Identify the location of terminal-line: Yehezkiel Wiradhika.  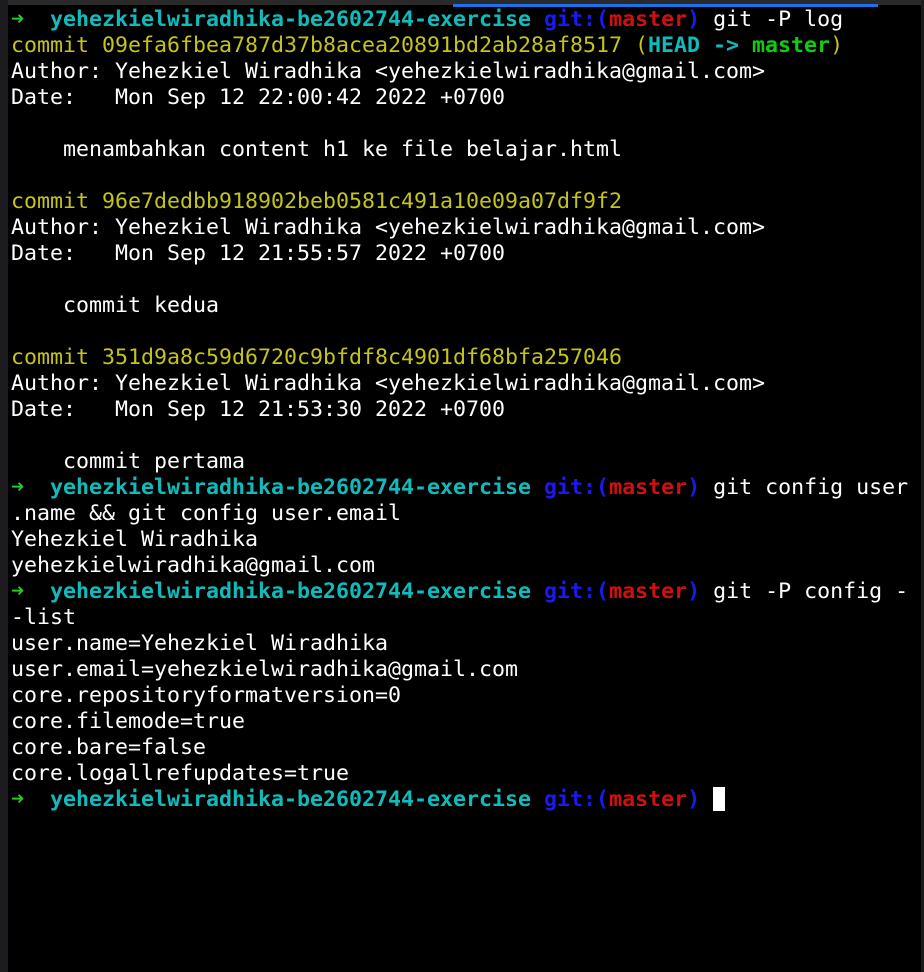
(459, 540).